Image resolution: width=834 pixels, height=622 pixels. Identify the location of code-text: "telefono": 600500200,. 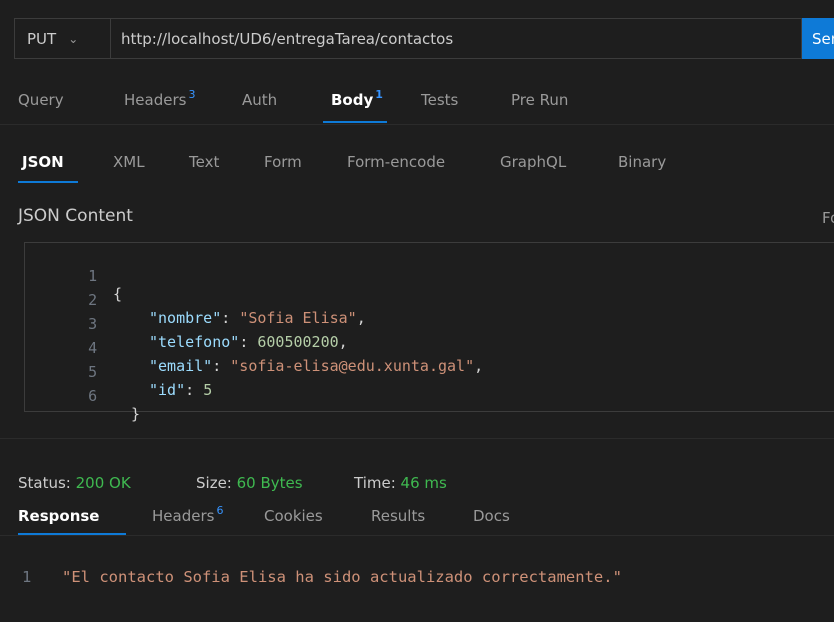
(248, 342).